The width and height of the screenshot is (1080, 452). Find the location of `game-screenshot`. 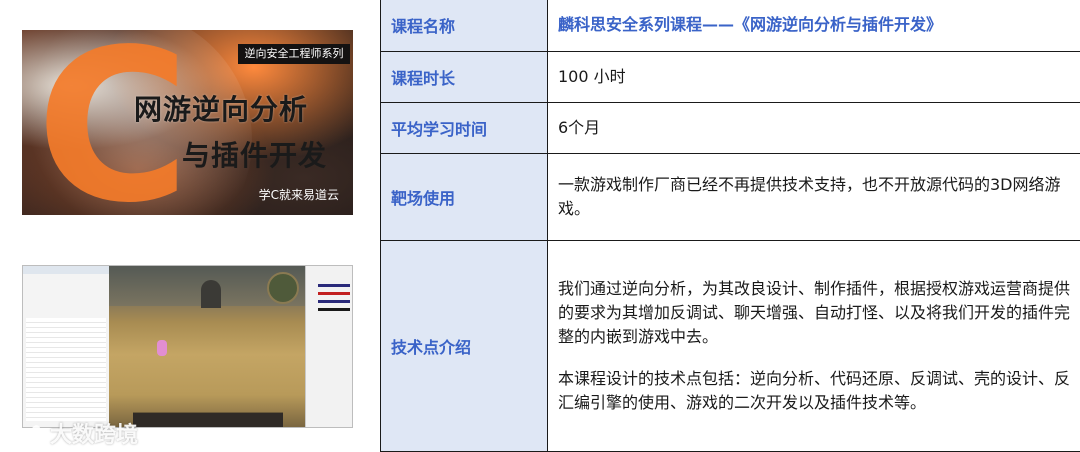

game-screenshot is located at coordinates (187, 346).